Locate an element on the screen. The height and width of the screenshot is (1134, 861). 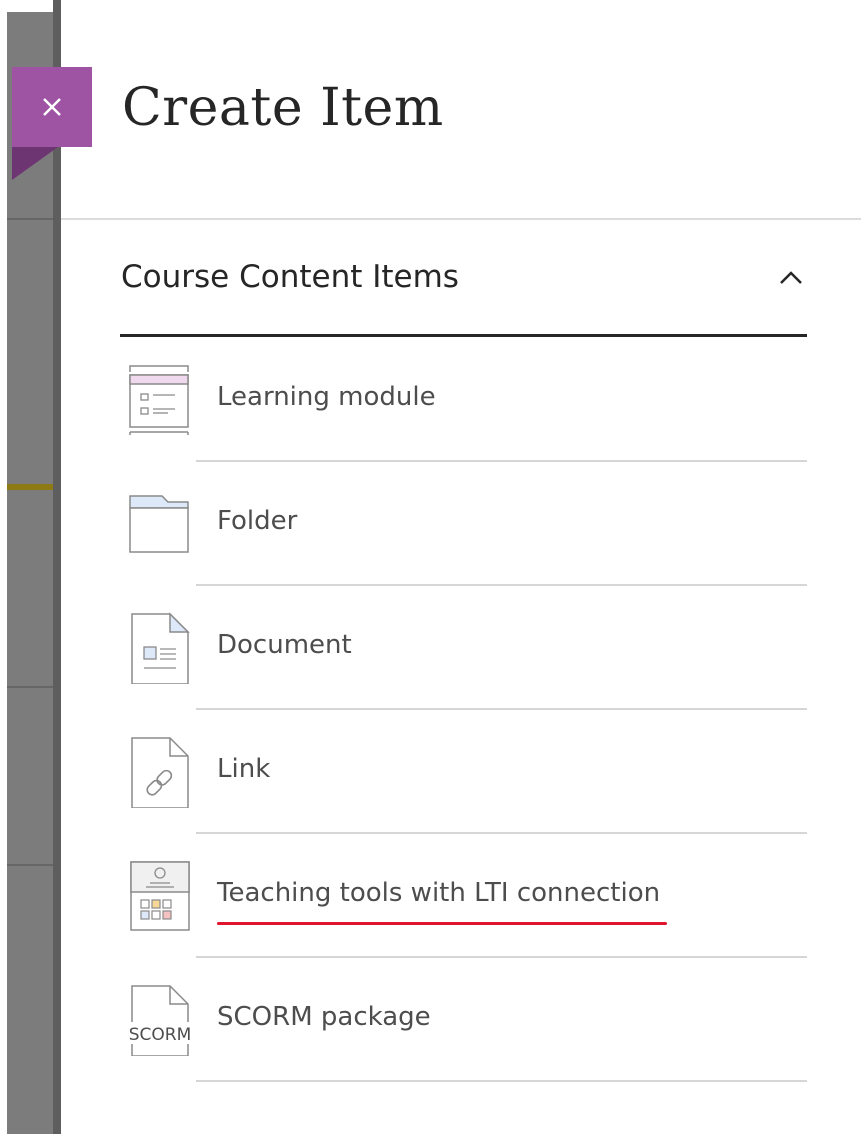
item-divider is located at coordinates (501, 1081).